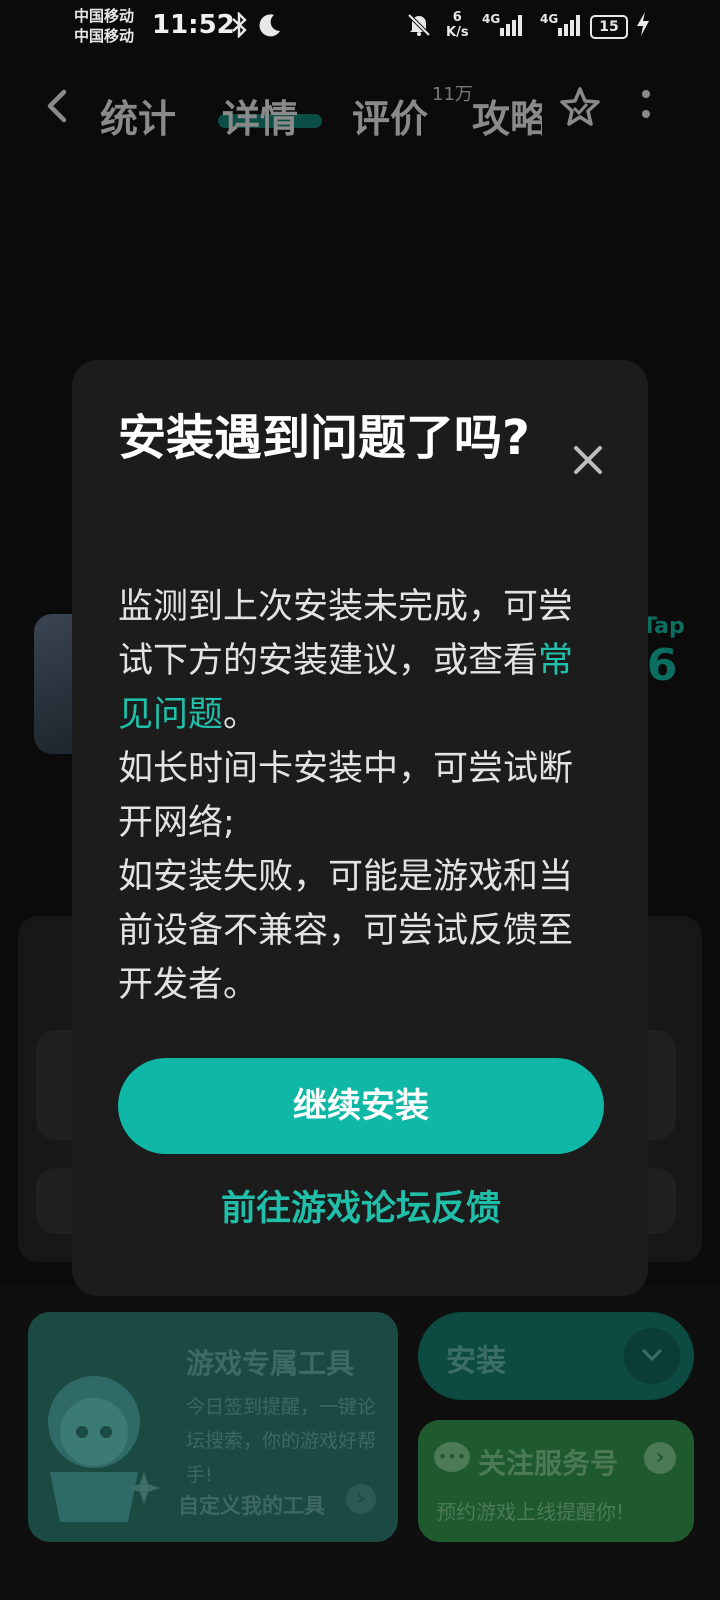 The width and height of the screenshot is (720, 1600). Describe the element at coordinates (476, 1361) in the screenshot. I see `install-button-label: 安装` at that location.